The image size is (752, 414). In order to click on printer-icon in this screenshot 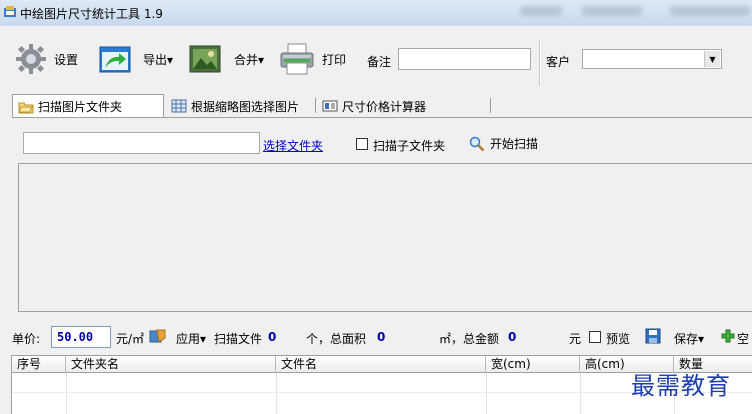, I will do `click(297, 59)`.